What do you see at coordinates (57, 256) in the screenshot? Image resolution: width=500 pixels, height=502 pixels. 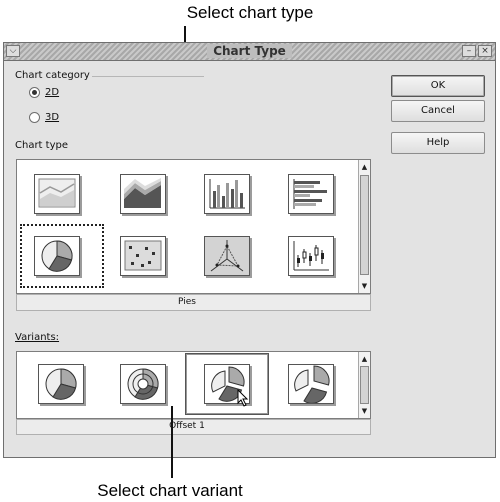 I see `pie-chart-icon` at bounding box center [57, 256].